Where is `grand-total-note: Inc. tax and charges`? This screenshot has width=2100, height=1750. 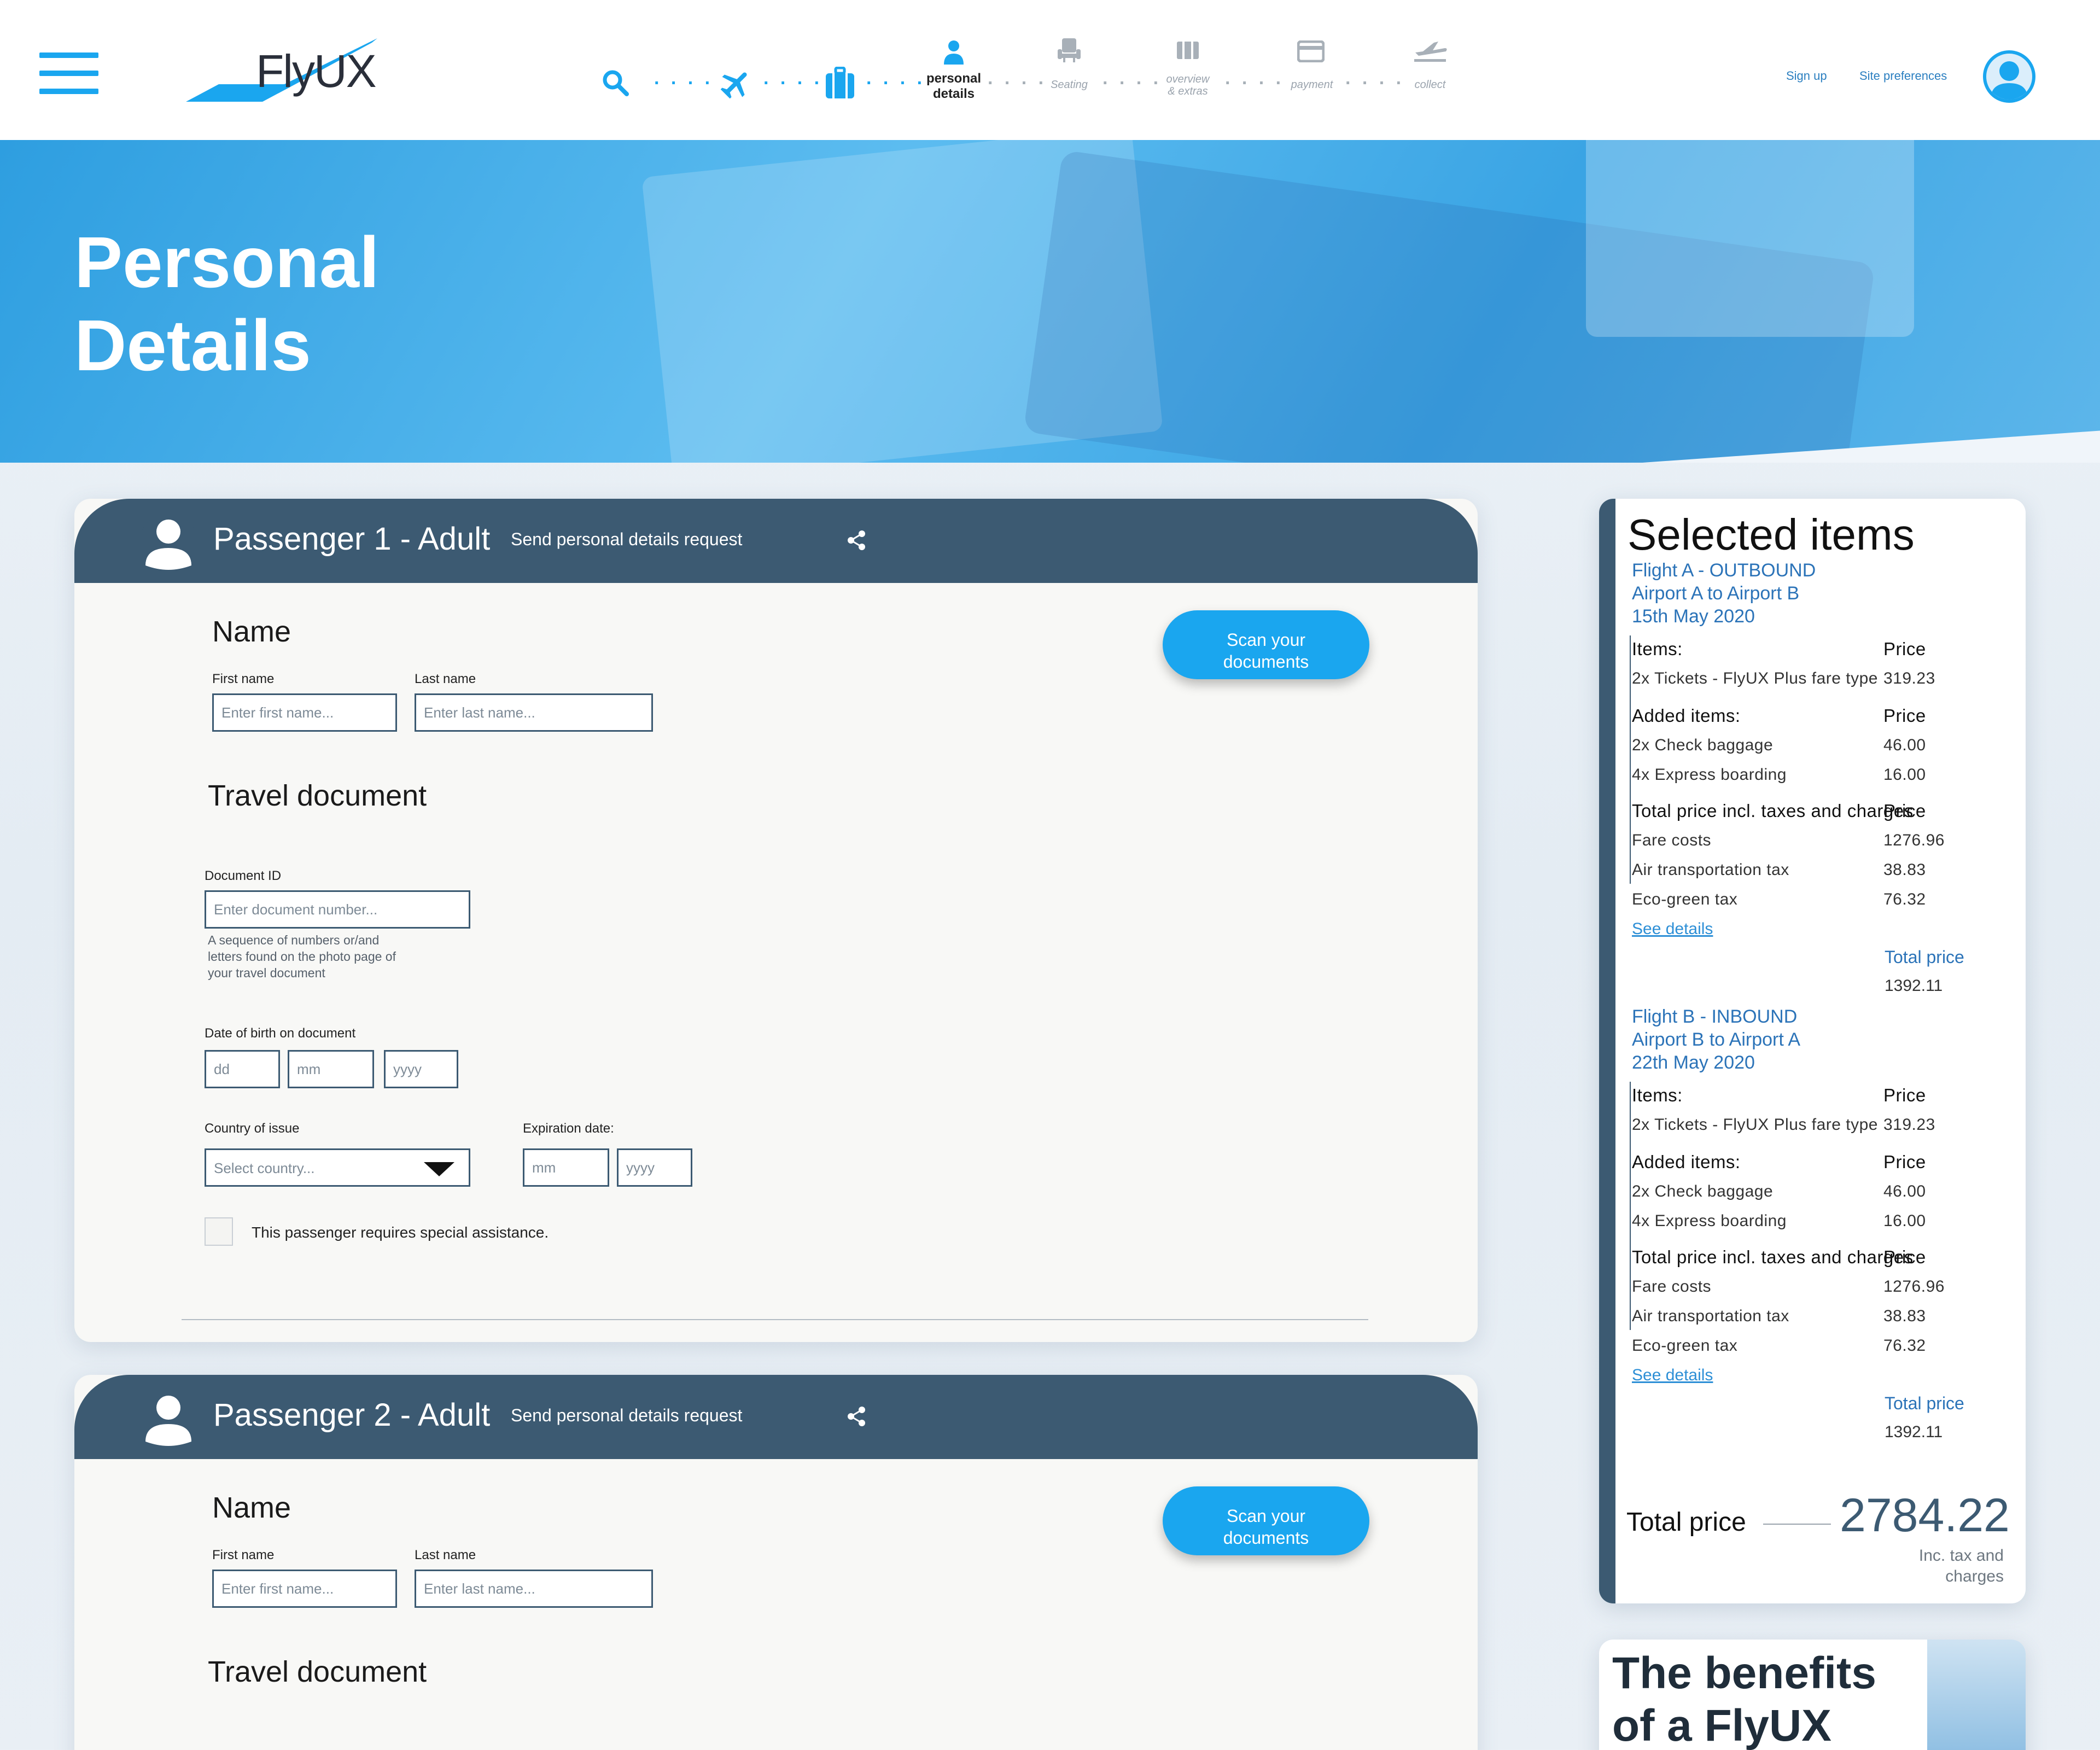
grand-total-note: Inc. tax and charges is located at coordinates (1938, 1566).